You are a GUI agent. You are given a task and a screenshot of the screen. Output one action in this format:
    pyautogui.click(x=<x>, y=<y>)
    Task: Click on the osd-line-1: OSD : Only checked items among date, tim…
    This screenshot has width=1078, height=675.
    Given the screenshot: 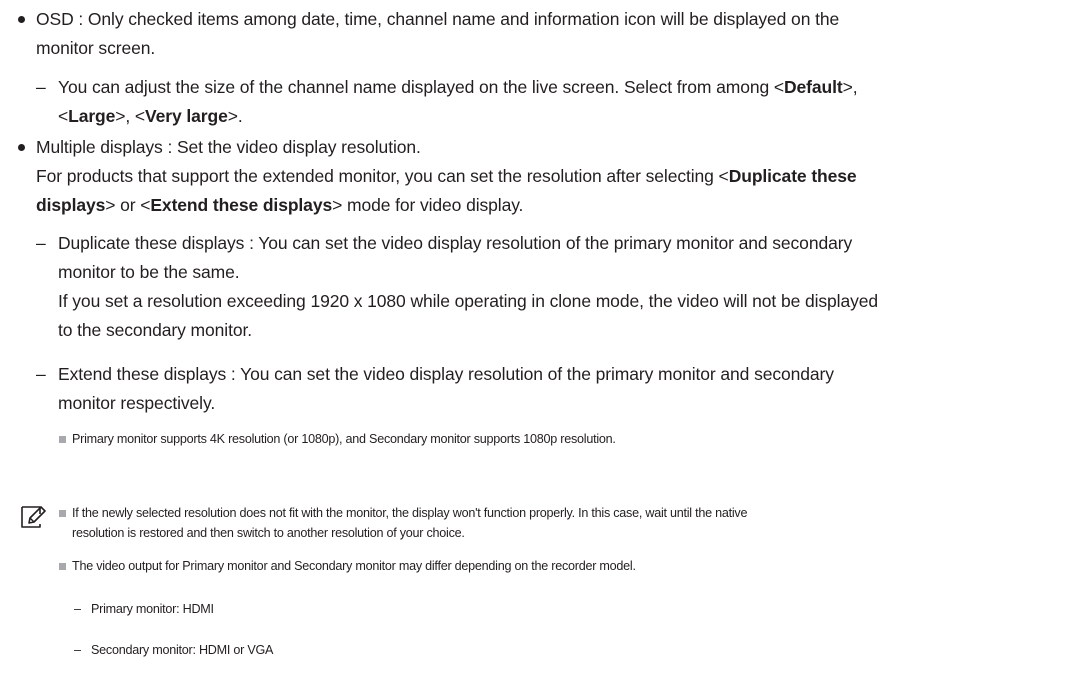 What is the action you would take?
    pyautogui.click(x=438, y=19)
    